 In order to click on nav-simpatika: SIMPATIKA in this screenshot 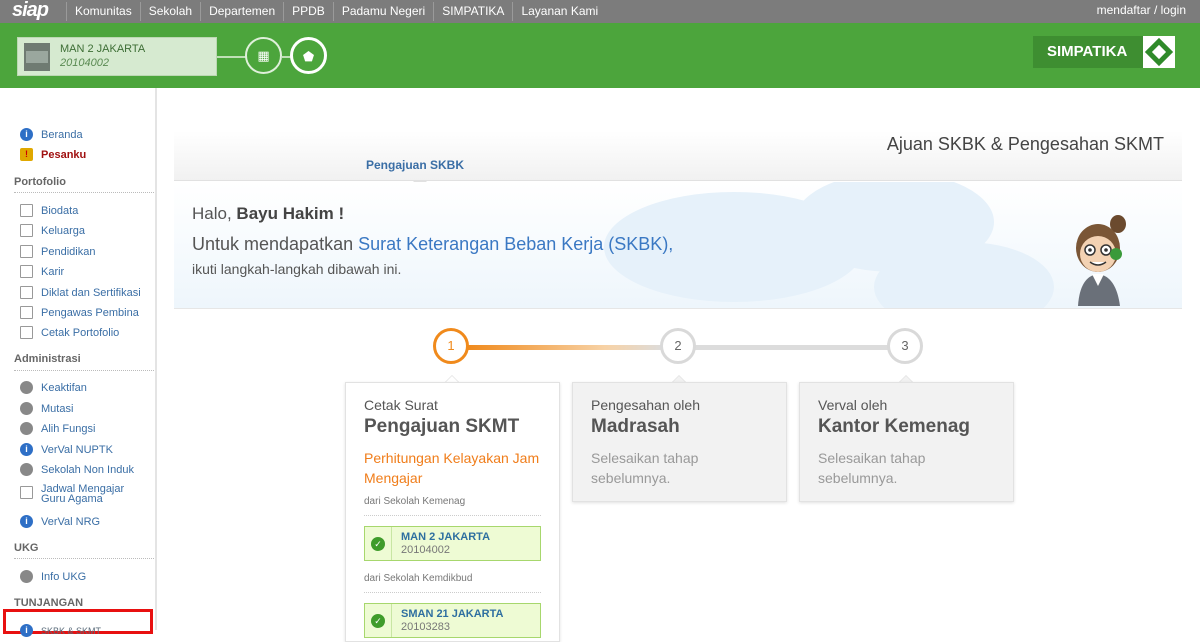, I will do `click(472, 11)`.